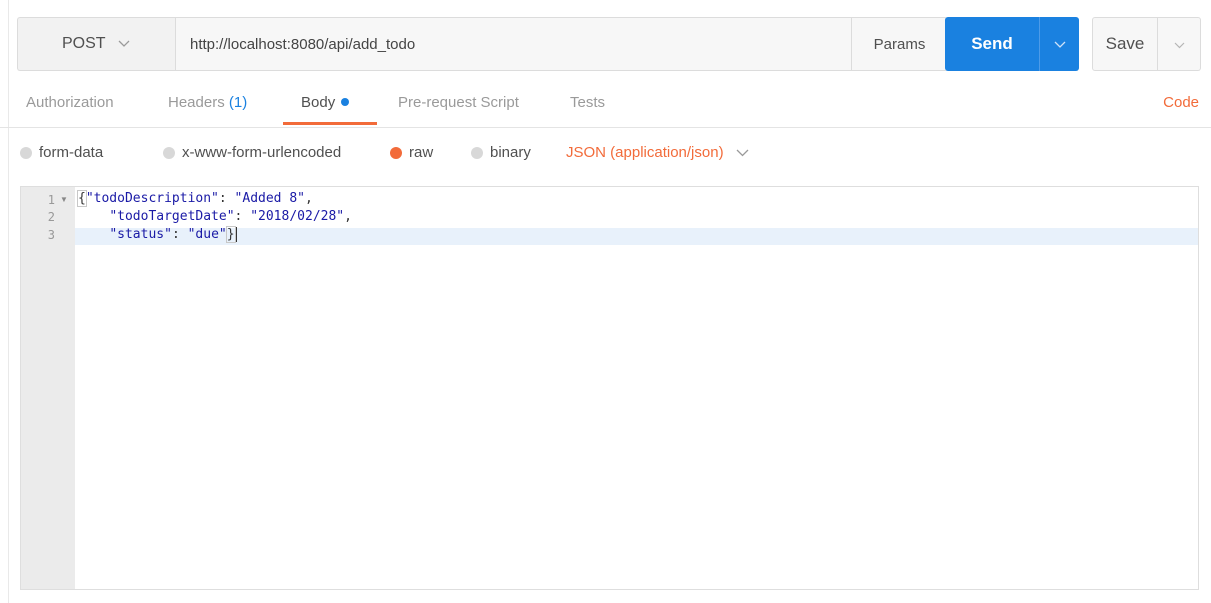 The width and height of the screenshot is (1211, 603). I want to click on tab-label: Tests, so click(588, 102).